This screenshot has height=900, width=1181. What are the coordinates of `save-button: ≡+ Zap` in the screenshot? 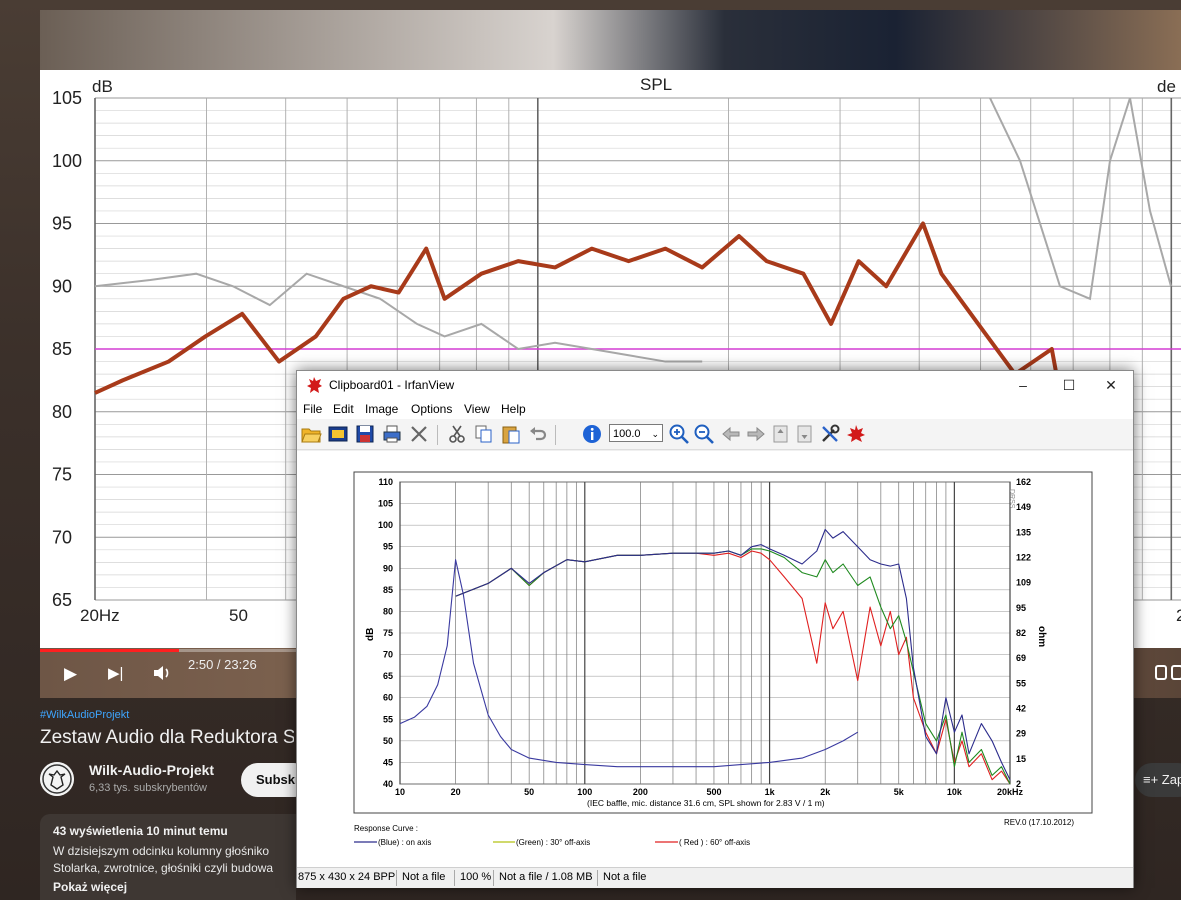 It's located at (1158, 780).